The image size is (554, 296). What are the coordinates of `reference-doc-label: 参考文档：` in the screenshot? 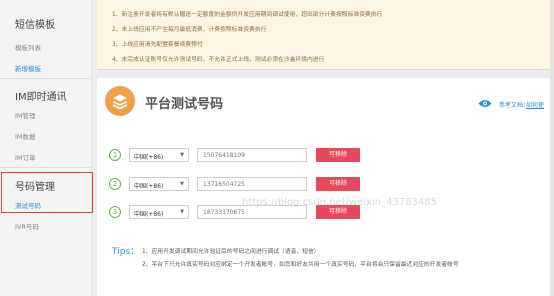 It's located at (514, 105).